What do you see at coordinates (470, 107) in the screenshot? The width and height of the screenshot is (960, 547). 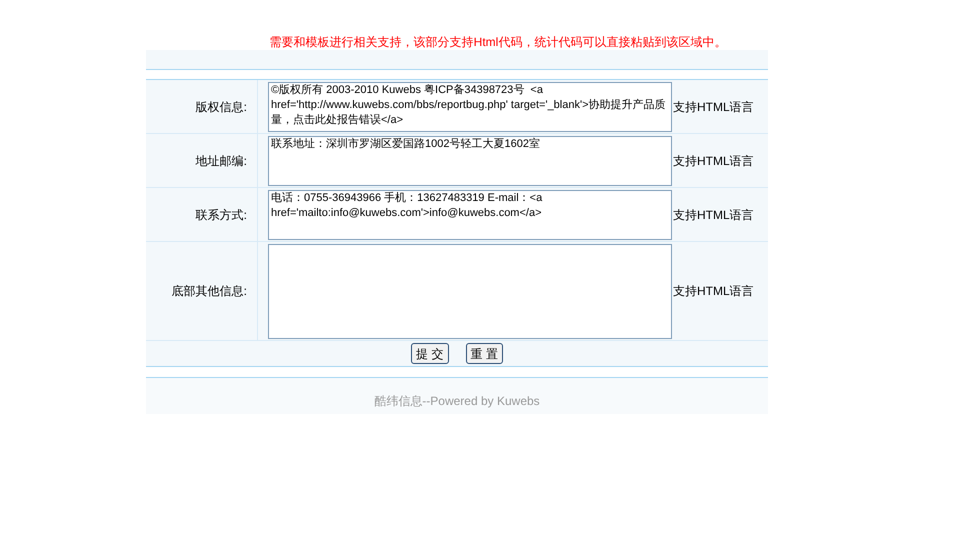 I see `text-area: ©版权所有 2003-2010 Kuwebs 粤ICP备34398723号 <a href='http://www.kuwebs.com/bbs/reportbug.php' target='_blank'>协助提升产品质量，点击此处报告错误</a>` at bounding box center [470, 107].